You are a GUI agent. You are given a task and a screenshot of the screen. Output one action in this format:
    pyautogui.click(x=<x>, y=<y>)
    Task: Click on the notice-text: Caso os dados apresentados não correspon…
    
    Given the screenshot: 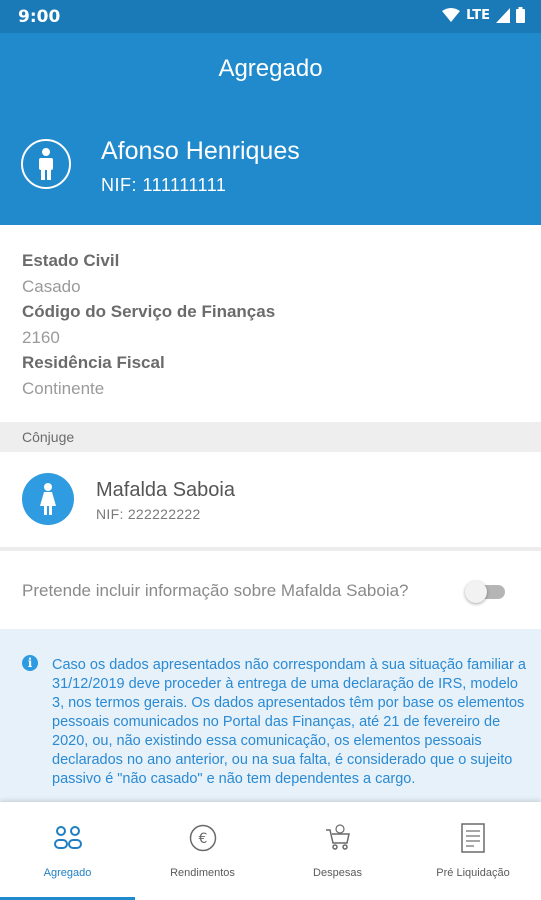 What is the action you would take?
    pyautogui.click(x=289, y=722)
    